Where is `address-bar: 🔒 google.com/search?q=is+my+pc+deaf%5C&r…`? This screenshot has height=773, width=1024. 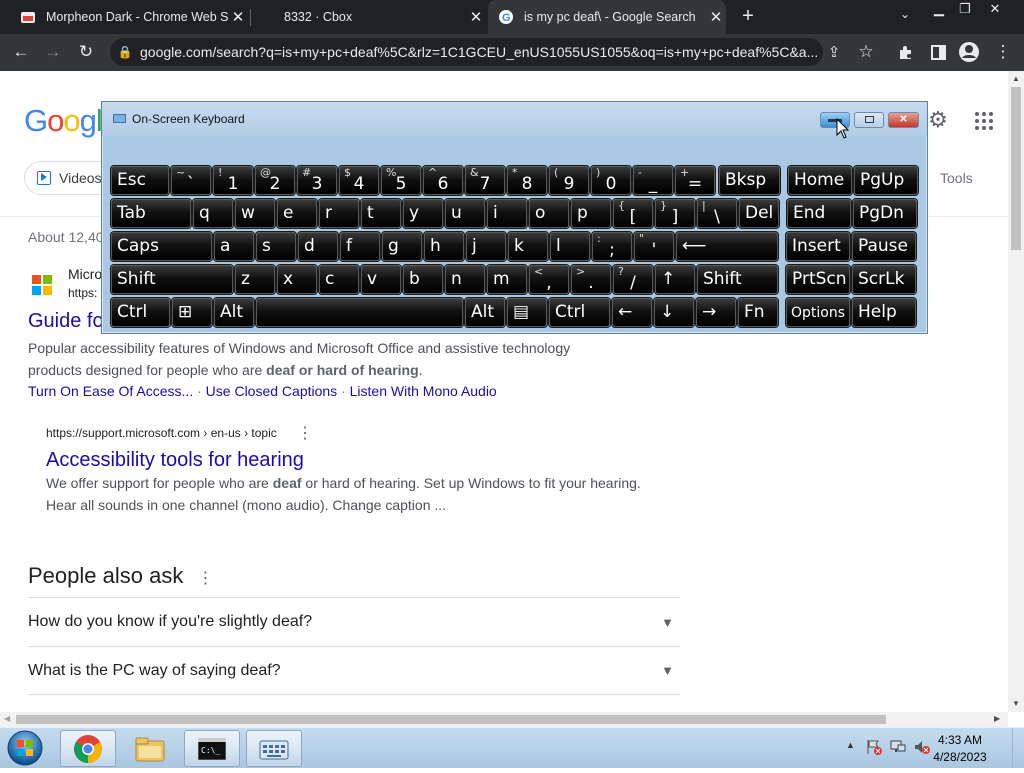 address-bar: 🔒 google.com/search?q=is+my+pc+deaf%5C&r… is located at coordinates (466, 52).